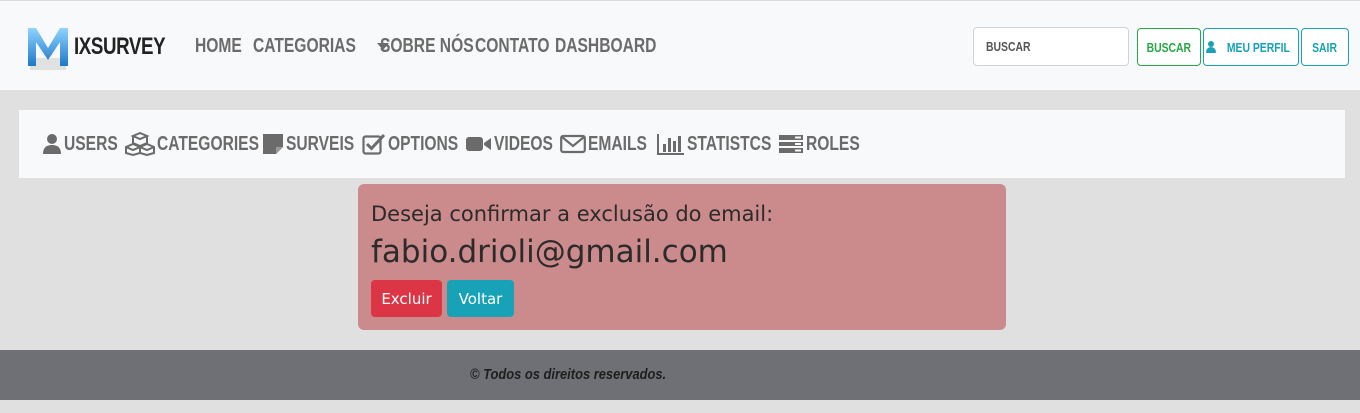 Image resolution: width=1360 pixels, height=413 pixels. I want to click on search-placeholder: BUSCAR, so click(1008, 46).